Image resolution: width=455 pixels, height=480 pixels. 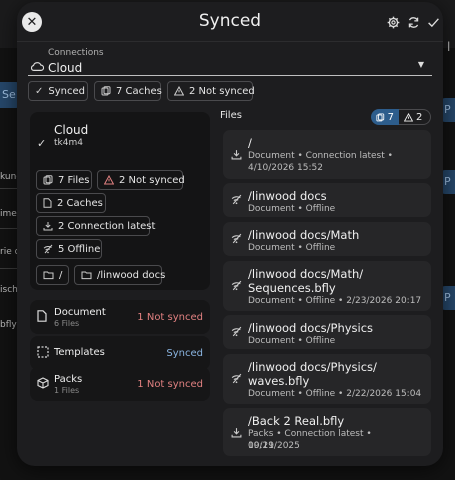 I want to click on file-meta: Document • Offline • 2/23/2026 20:17, so click(x=335, y=301).